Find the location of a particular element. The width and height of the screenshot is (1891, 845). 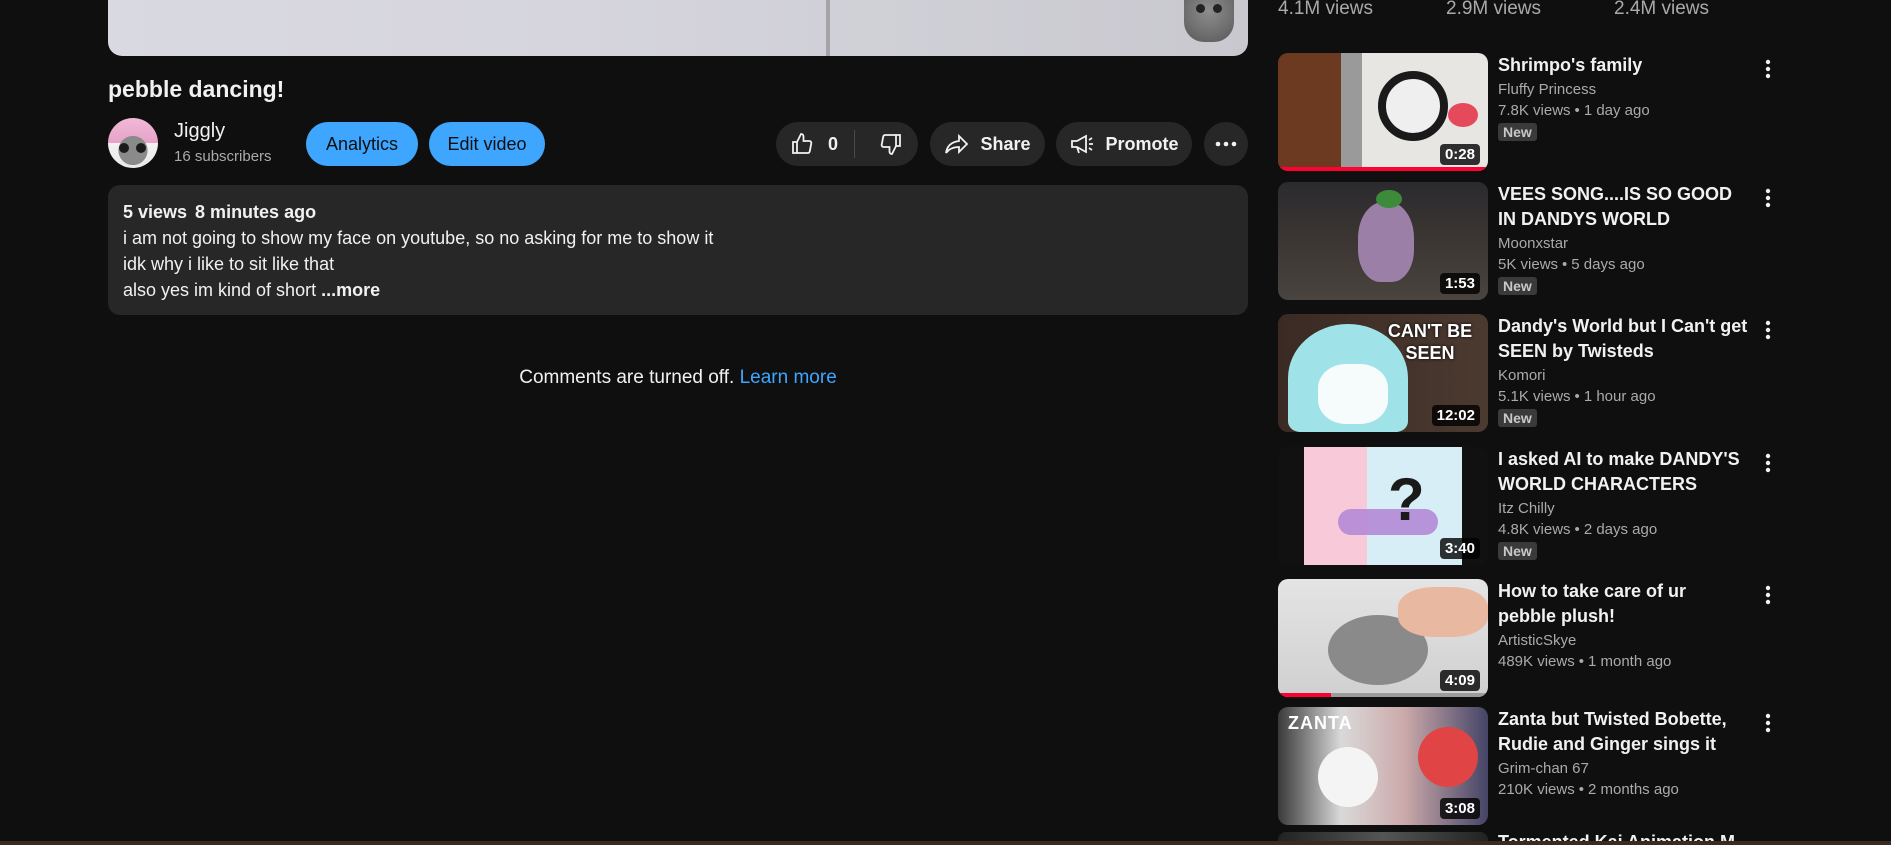

views: 7.8K views is located at coordinates (1534, 110).